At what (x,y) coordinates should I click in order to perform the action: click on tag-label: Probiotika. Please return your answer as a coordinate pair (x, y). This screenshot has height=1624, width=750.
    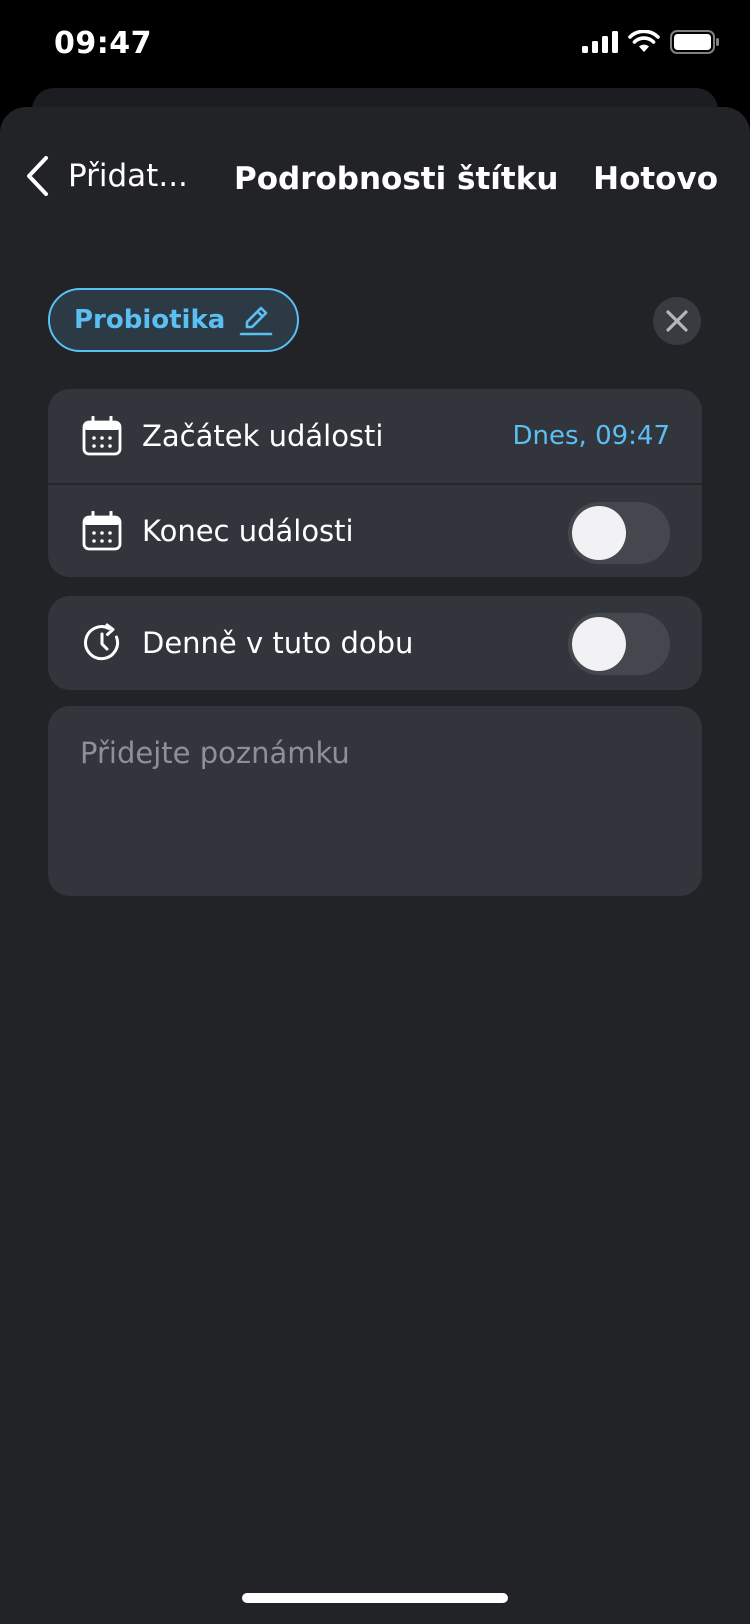
    Looking at the image, I should click on (150, 320).